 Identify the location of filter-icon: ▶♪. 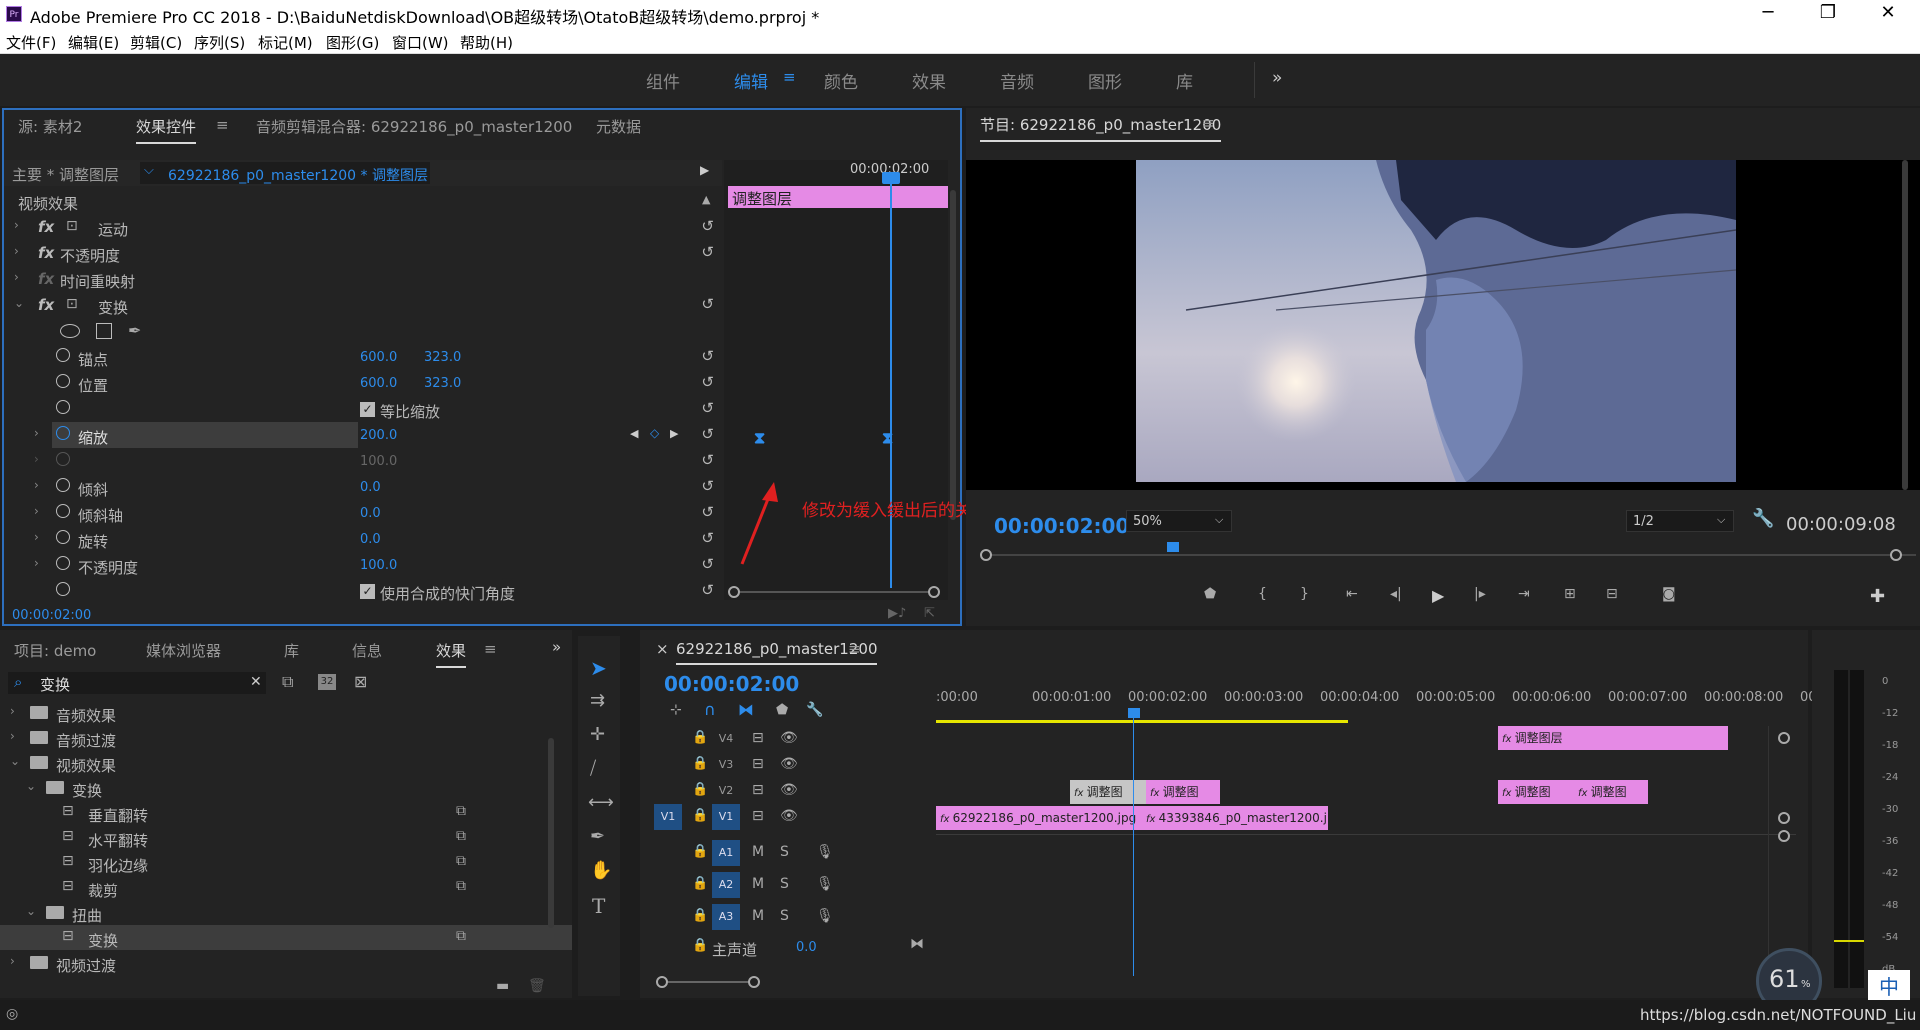
(897, 613).